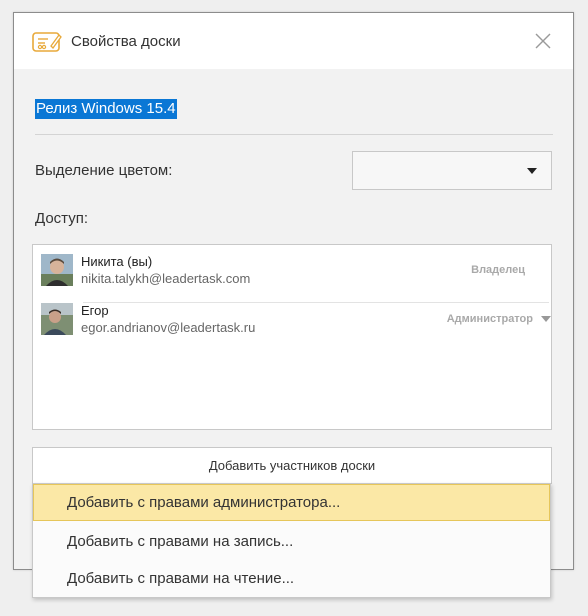 This screenshot has width=588, height=616. What do you see at coordinates (292, 465) in the screenshot?
I see `add-members-button: Добавить участников доски` at bounding box center [292, 465].